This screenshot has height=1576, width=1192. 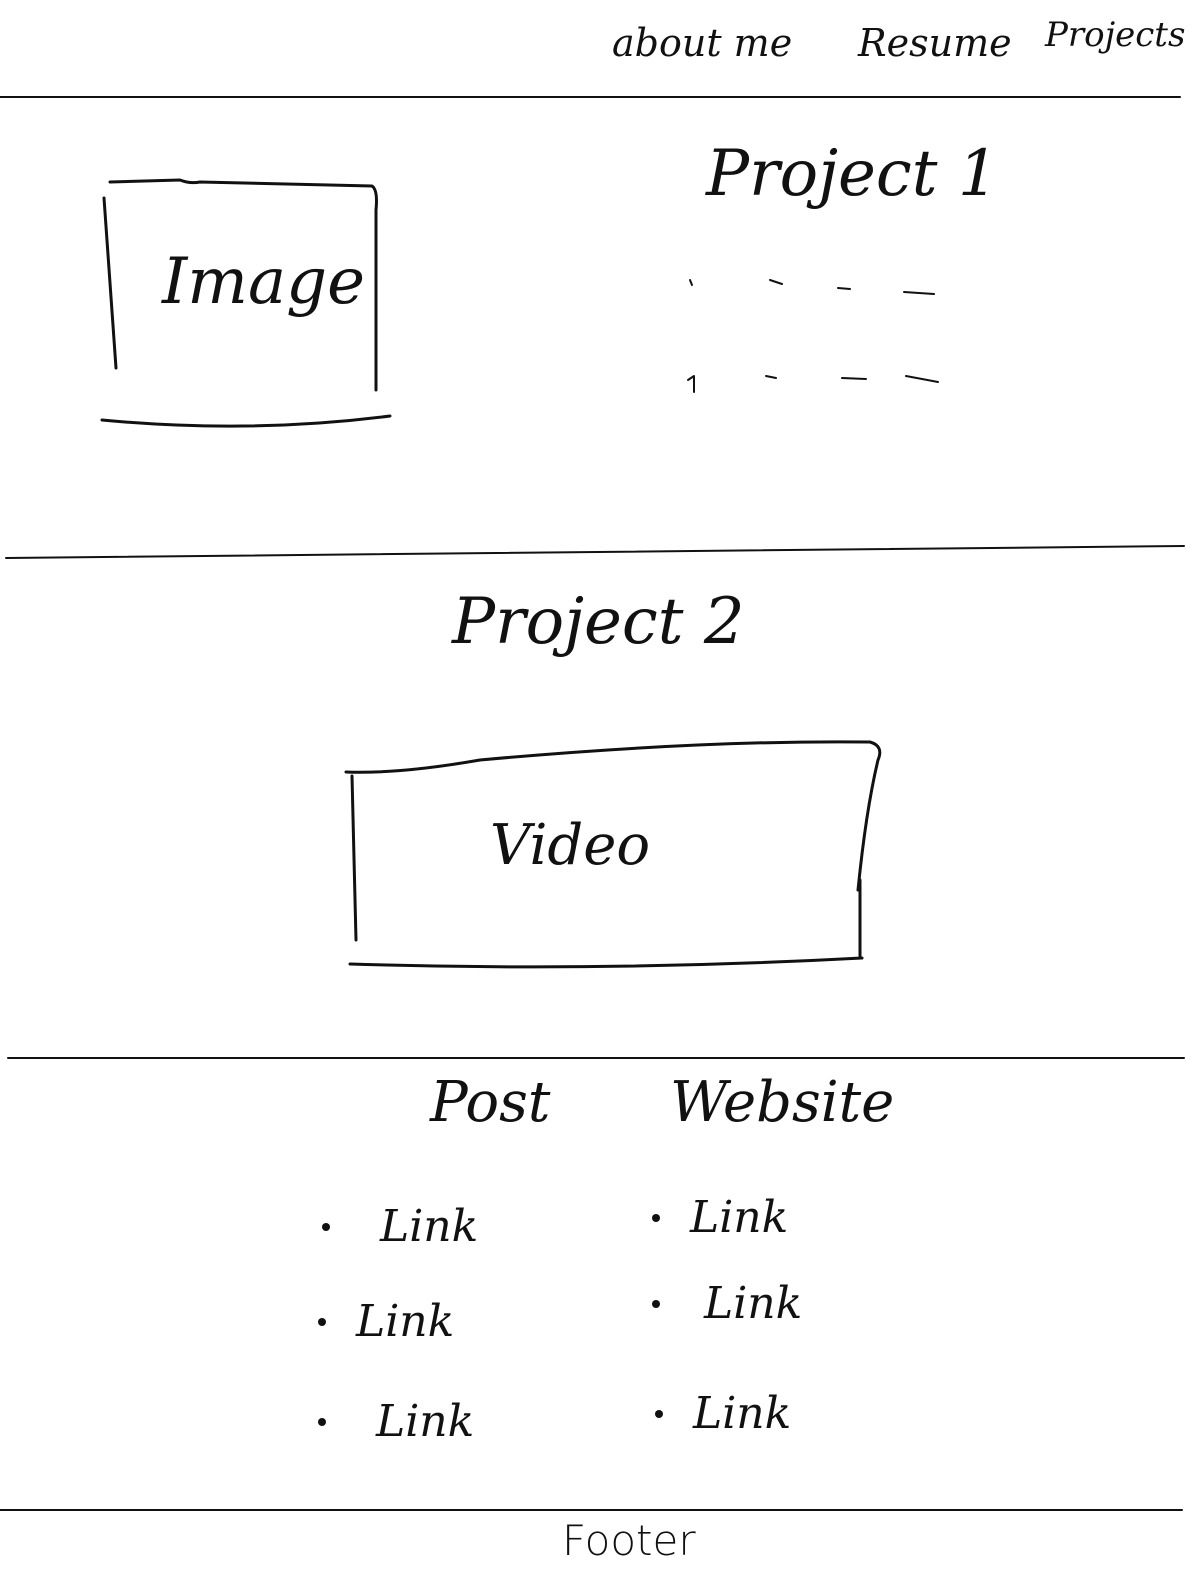 I want to click on project2-title: Project 2, so click(x=598, y=622).